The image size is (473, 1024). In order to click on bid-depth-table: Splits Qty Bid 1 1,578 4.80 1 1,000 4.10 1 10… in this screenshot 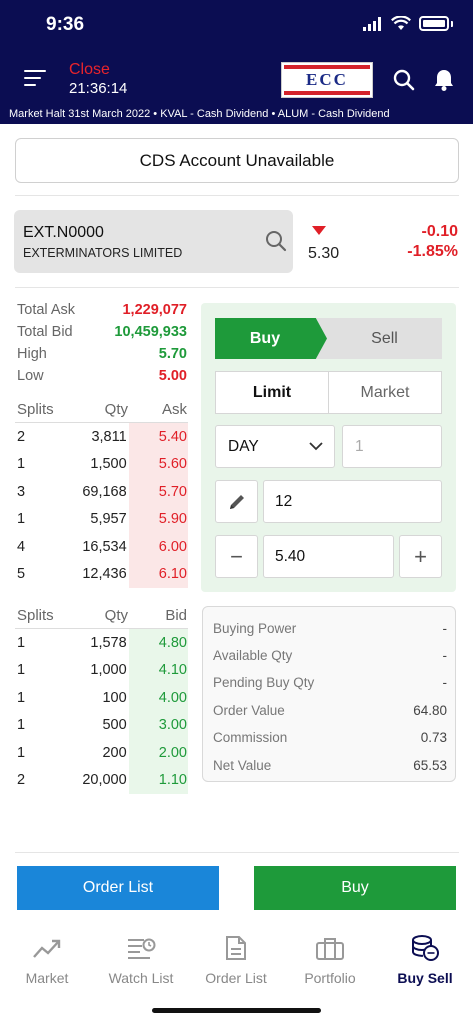, I will do `click(101, 698)`.